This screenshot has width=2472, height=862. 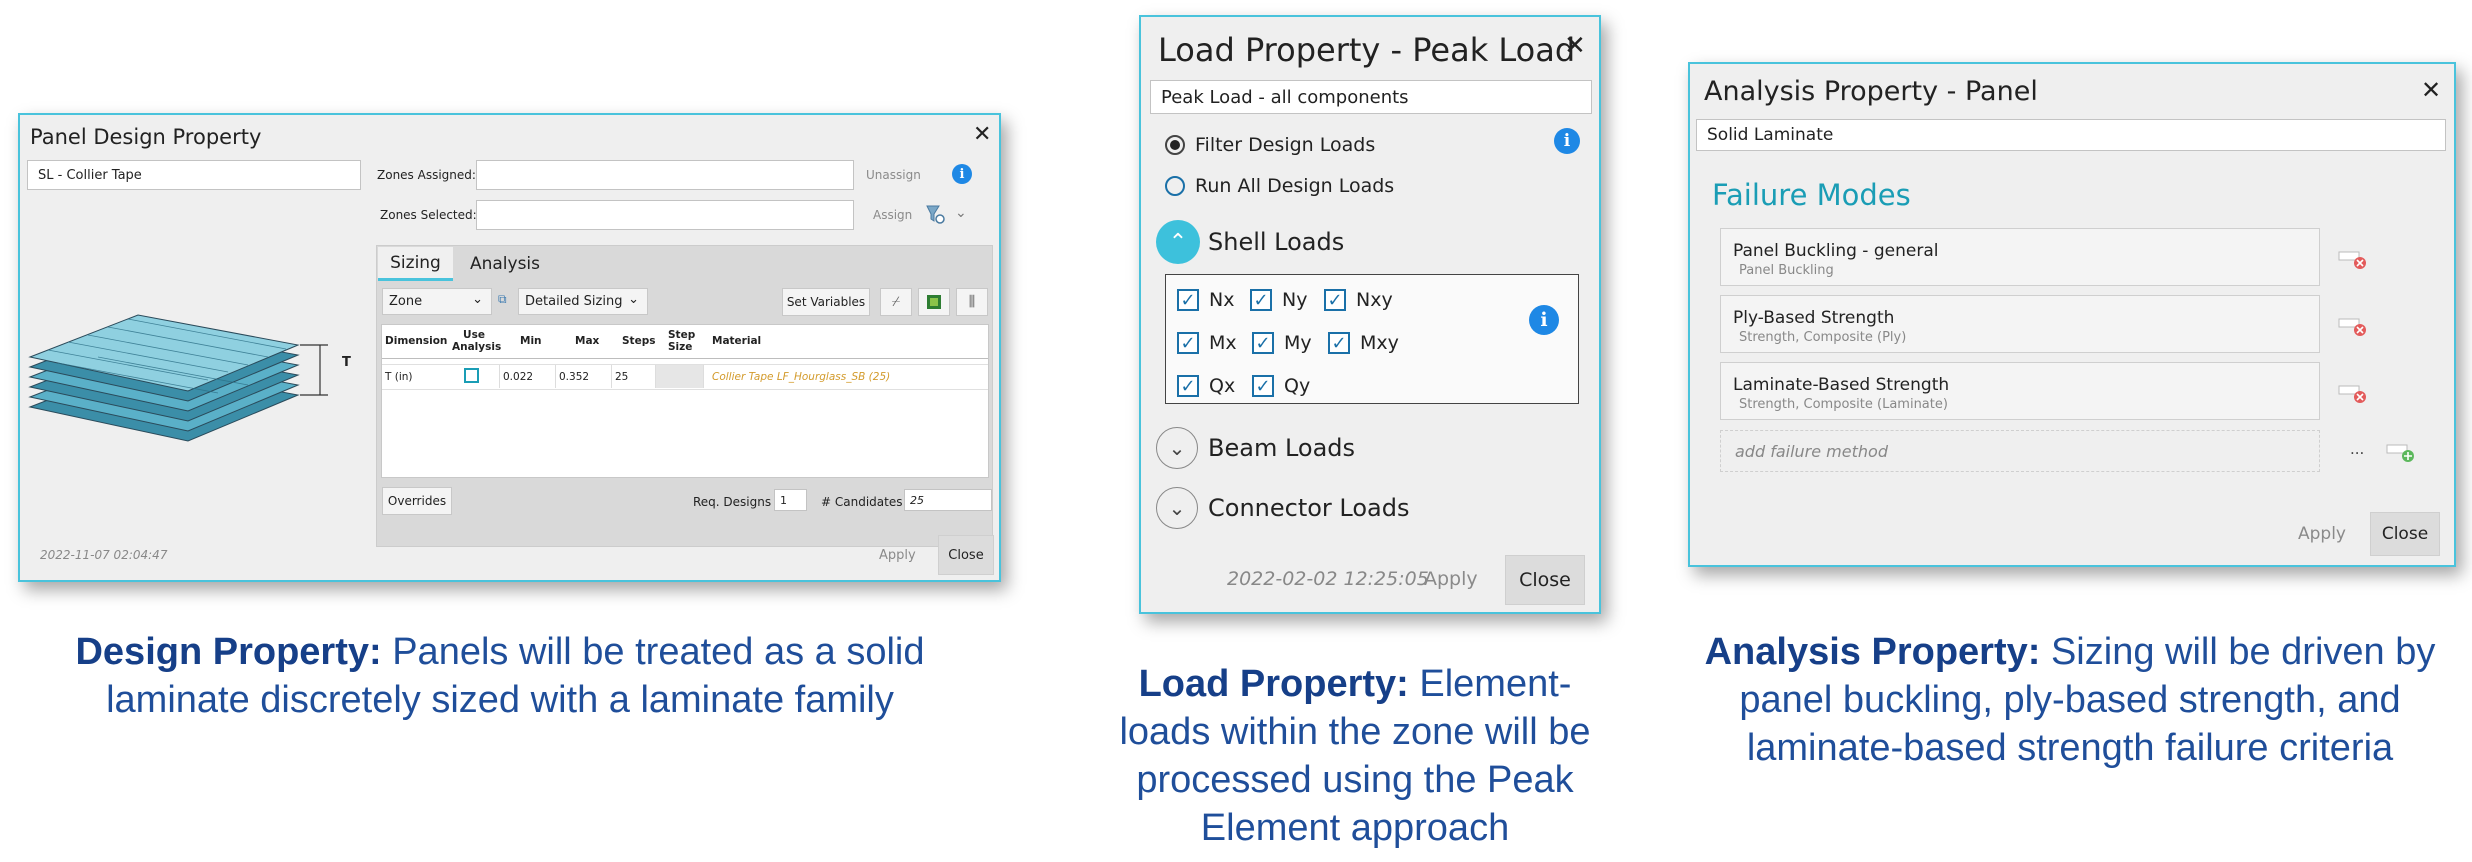 What do you see at coordinates (502, 299) in the screenshot?
I see `variables-icon: ⧉` at bounding box center [502, 299].